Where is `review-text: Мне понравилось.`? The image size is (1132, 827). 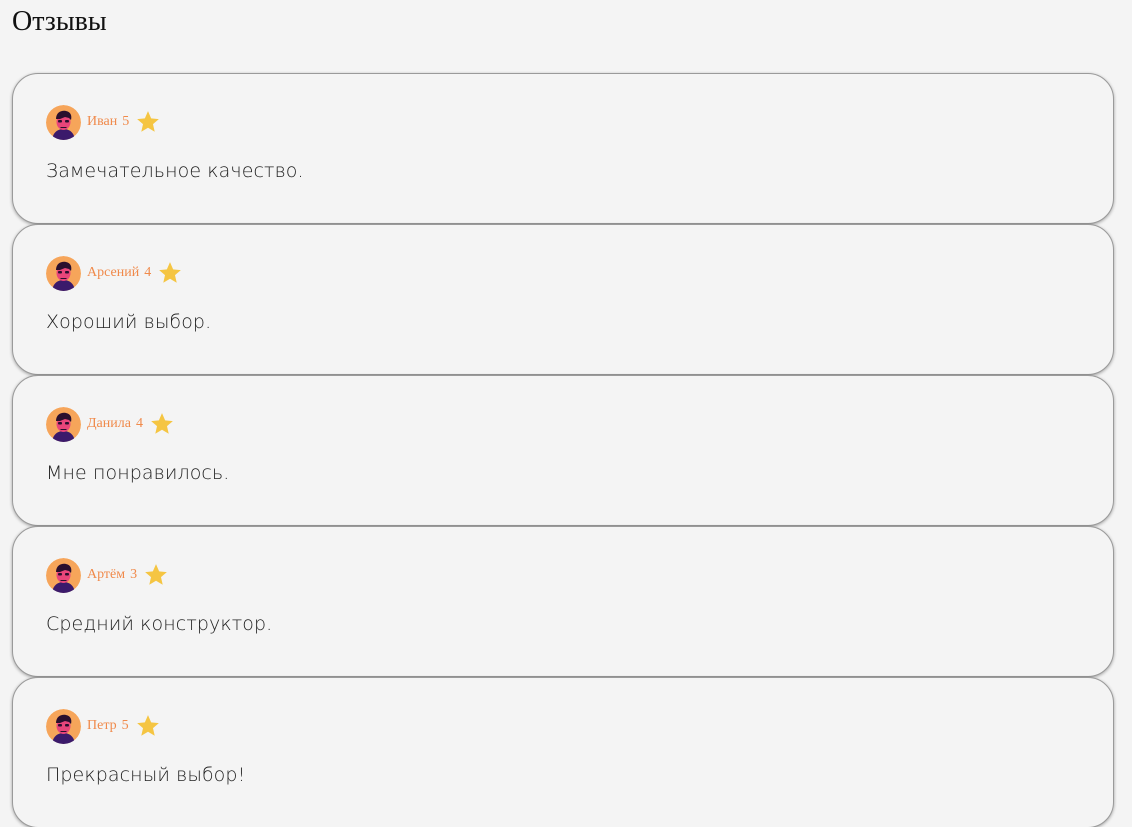 review-text: Мне понравилось. is located at coordinates (138, 473).